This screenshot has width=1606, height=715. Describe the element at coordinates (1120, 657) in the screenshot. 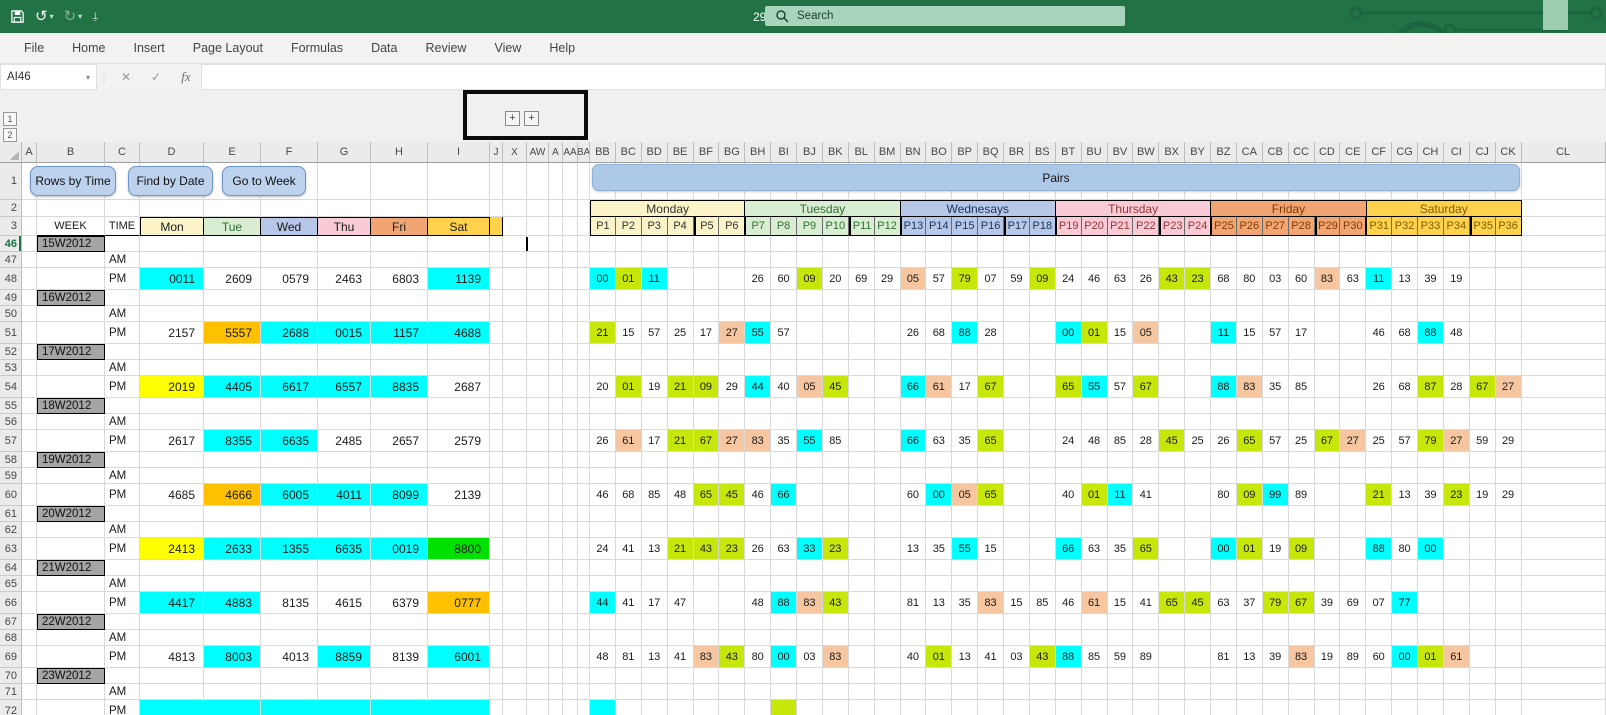

I see `pair-value-cell-p21: 59` at that location.